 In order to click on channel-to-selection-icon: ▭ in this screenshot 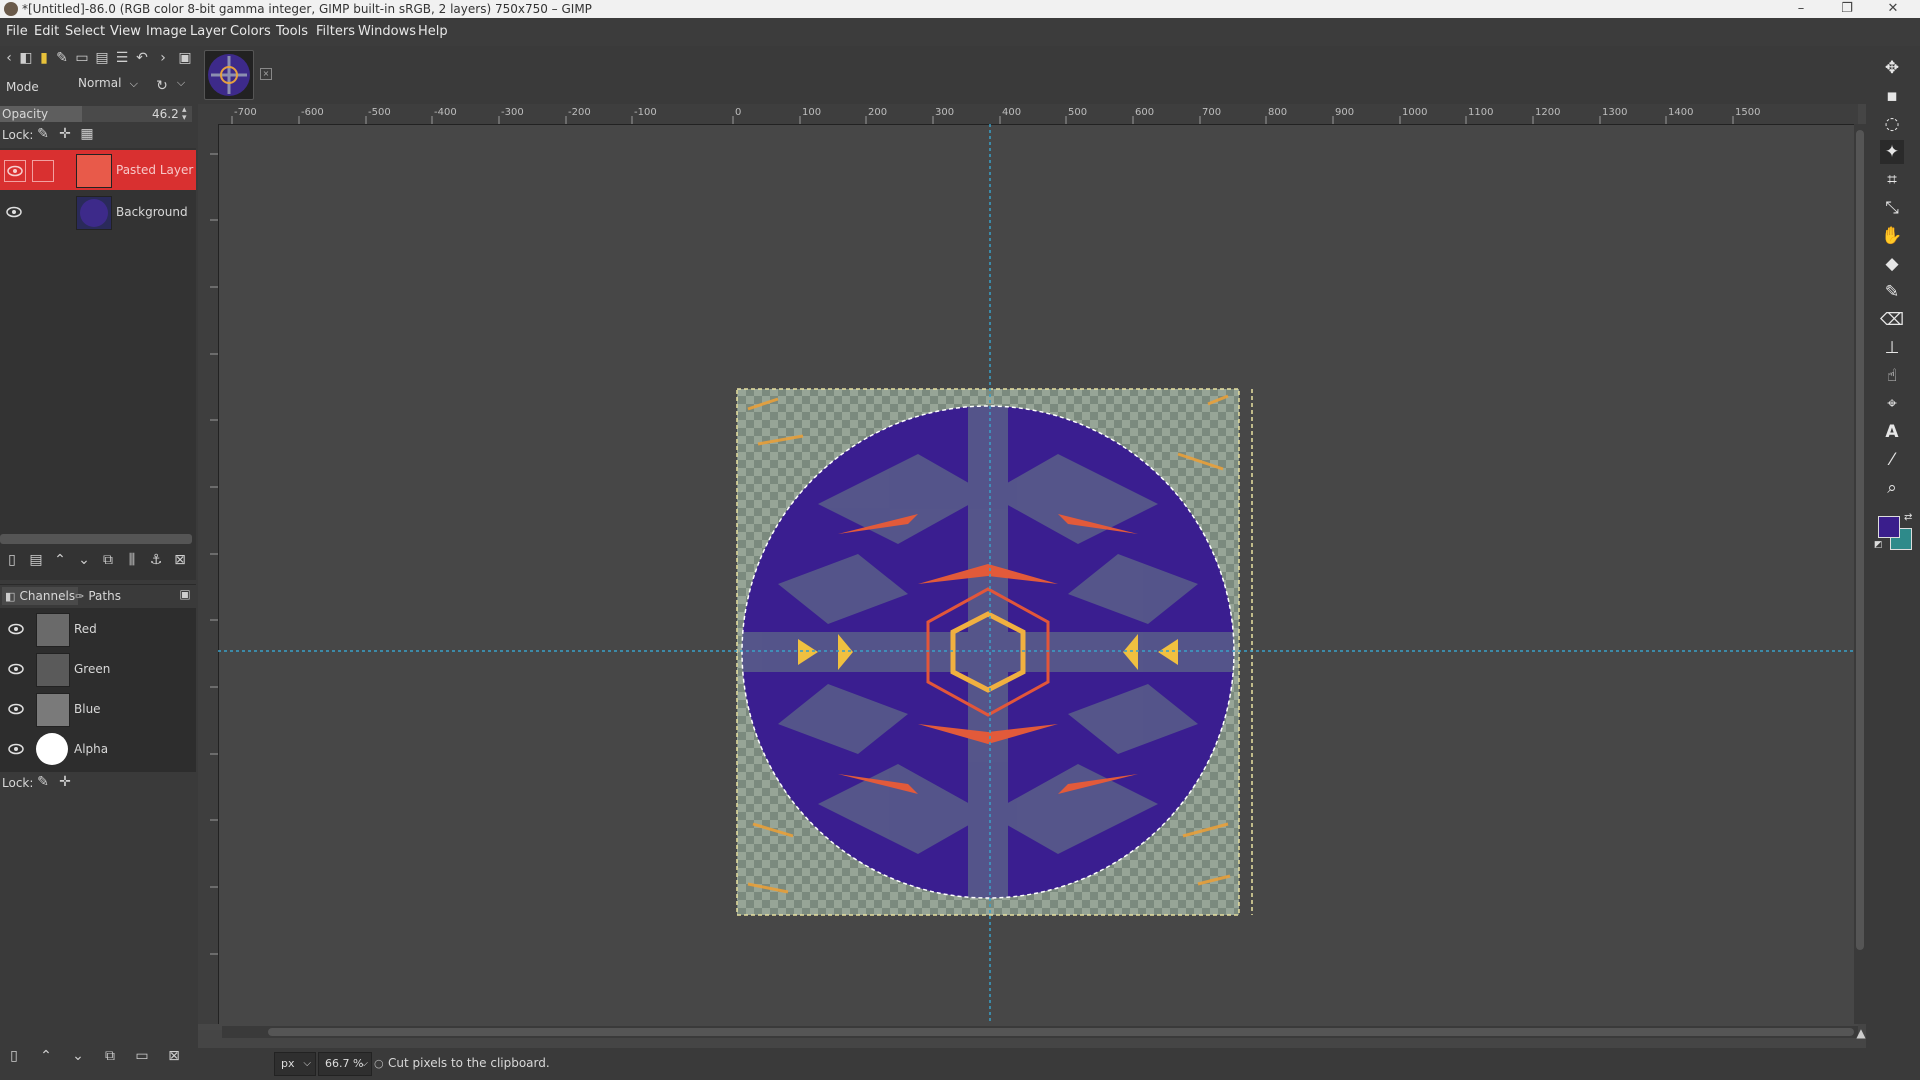, I will do `click(142, 1056)`.